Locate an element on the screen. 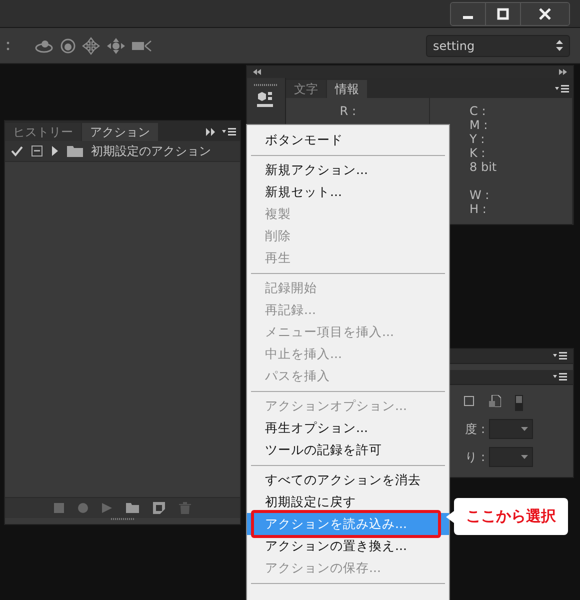 This screenshot has height=600, width=580. close-icon is located at coordinates (545, 14).